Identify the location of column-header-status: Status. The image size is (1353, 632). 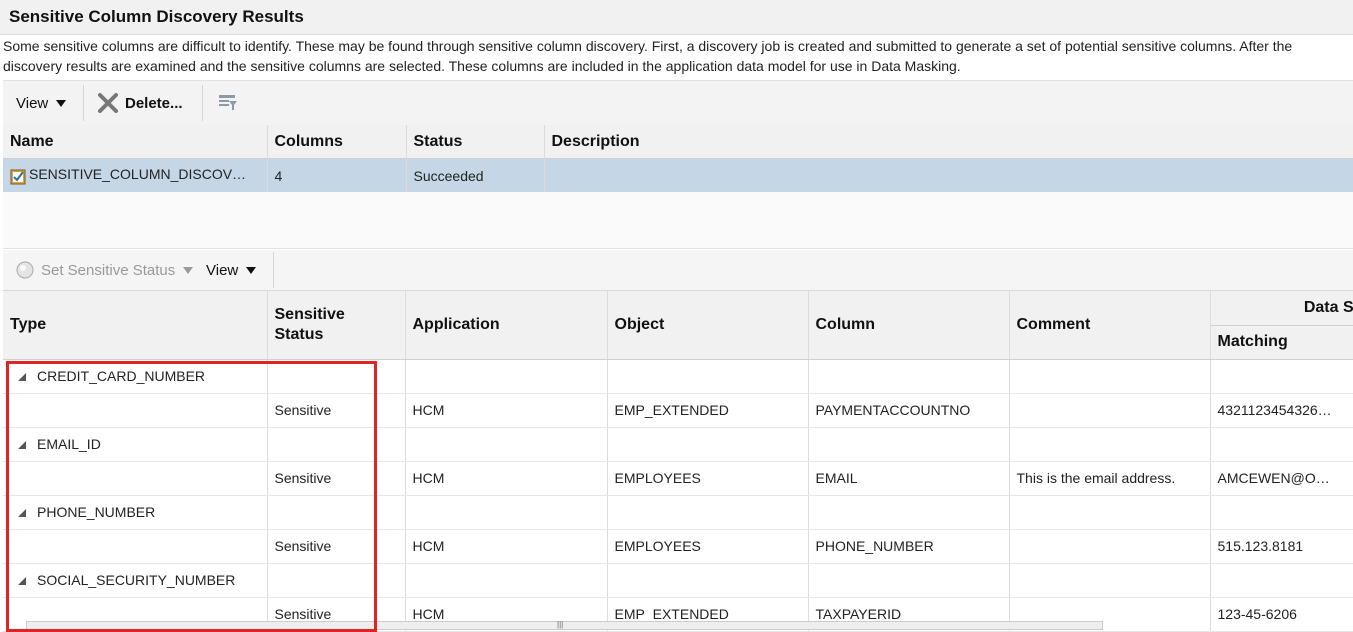
(475, 142).